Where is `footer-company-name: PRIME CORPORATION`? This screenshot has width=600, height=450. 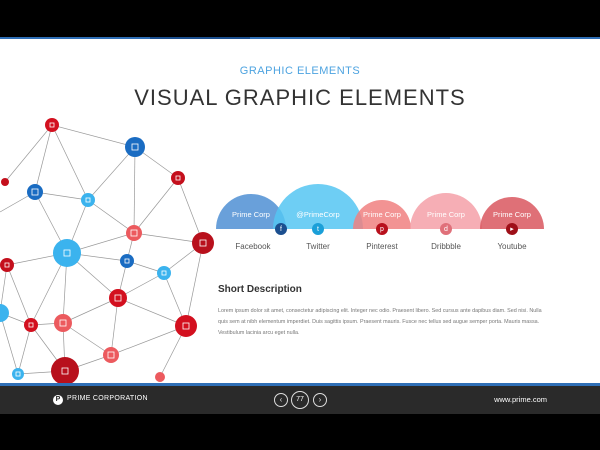 footer-company-name: PRIME CORPORATION is located at coordinates (107, 398).